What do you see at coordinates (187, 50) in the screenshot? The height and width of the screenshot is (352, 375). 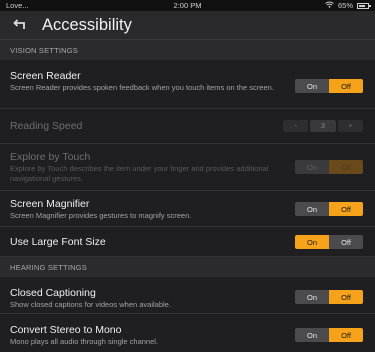 I see `section-header-vision: VISION SETTINGS` at bounding box center [187, 50].